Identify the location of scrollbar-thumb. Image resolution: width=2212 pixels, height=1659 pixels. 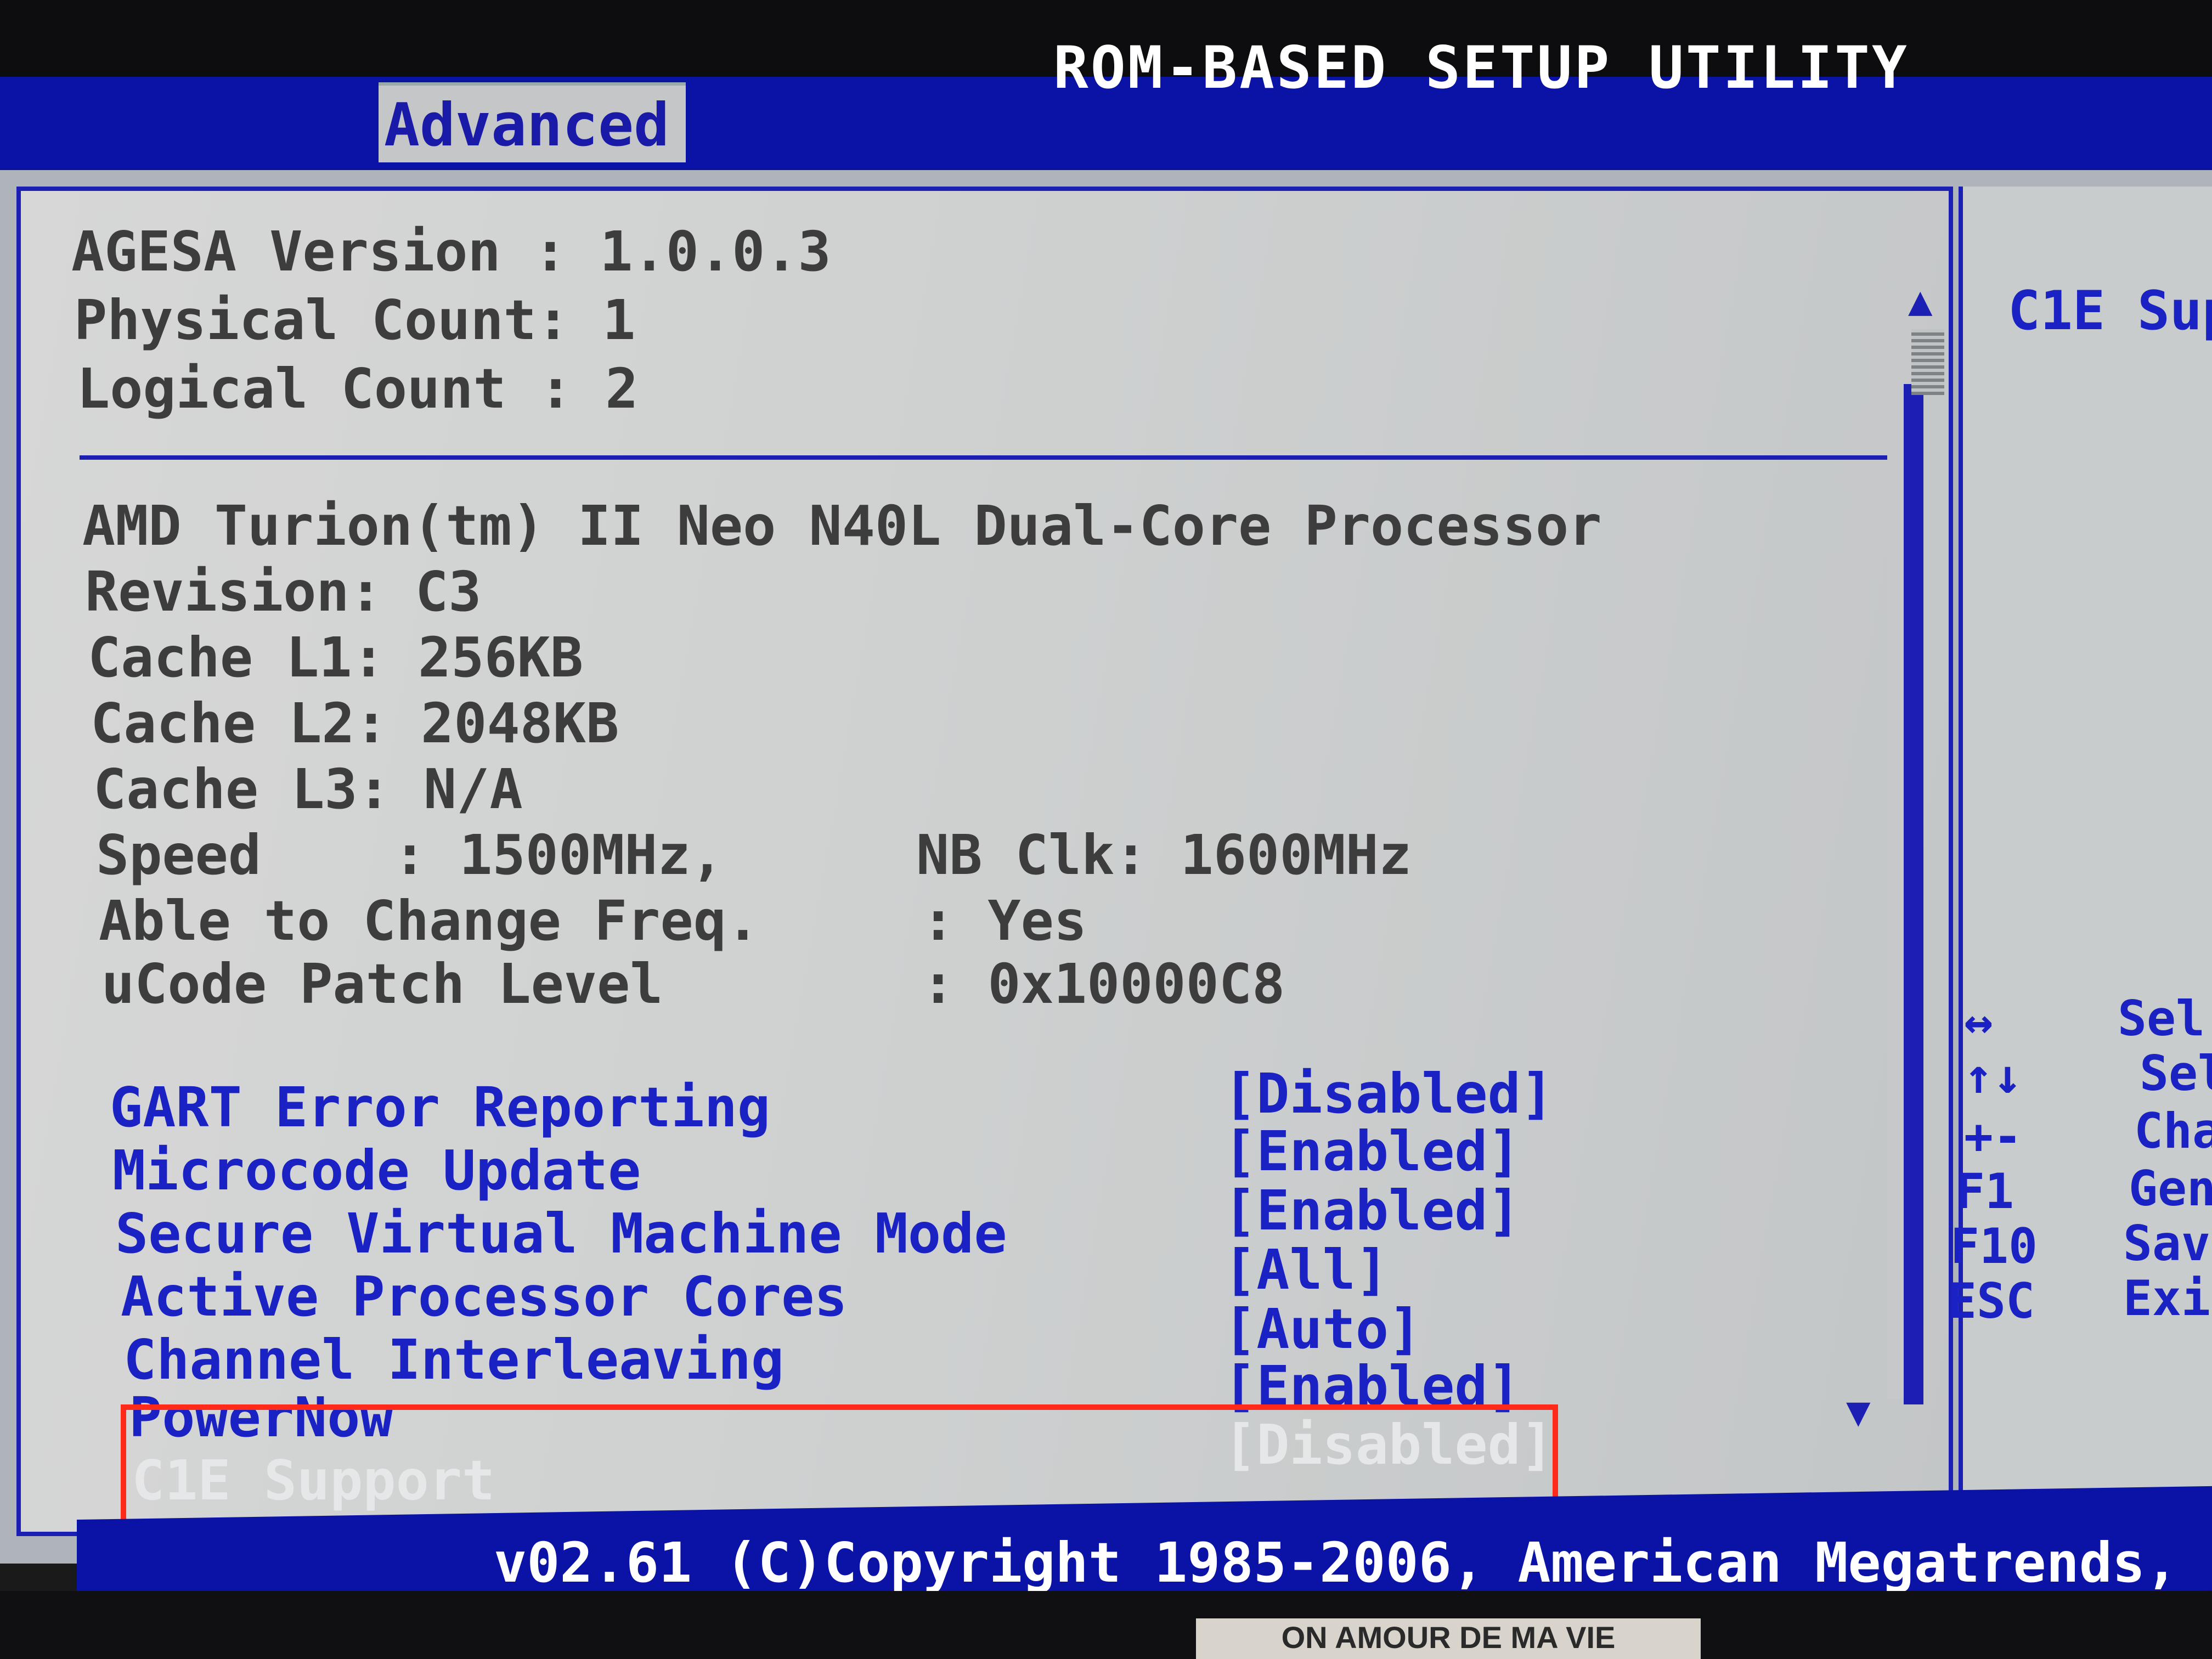
(1927, 362).